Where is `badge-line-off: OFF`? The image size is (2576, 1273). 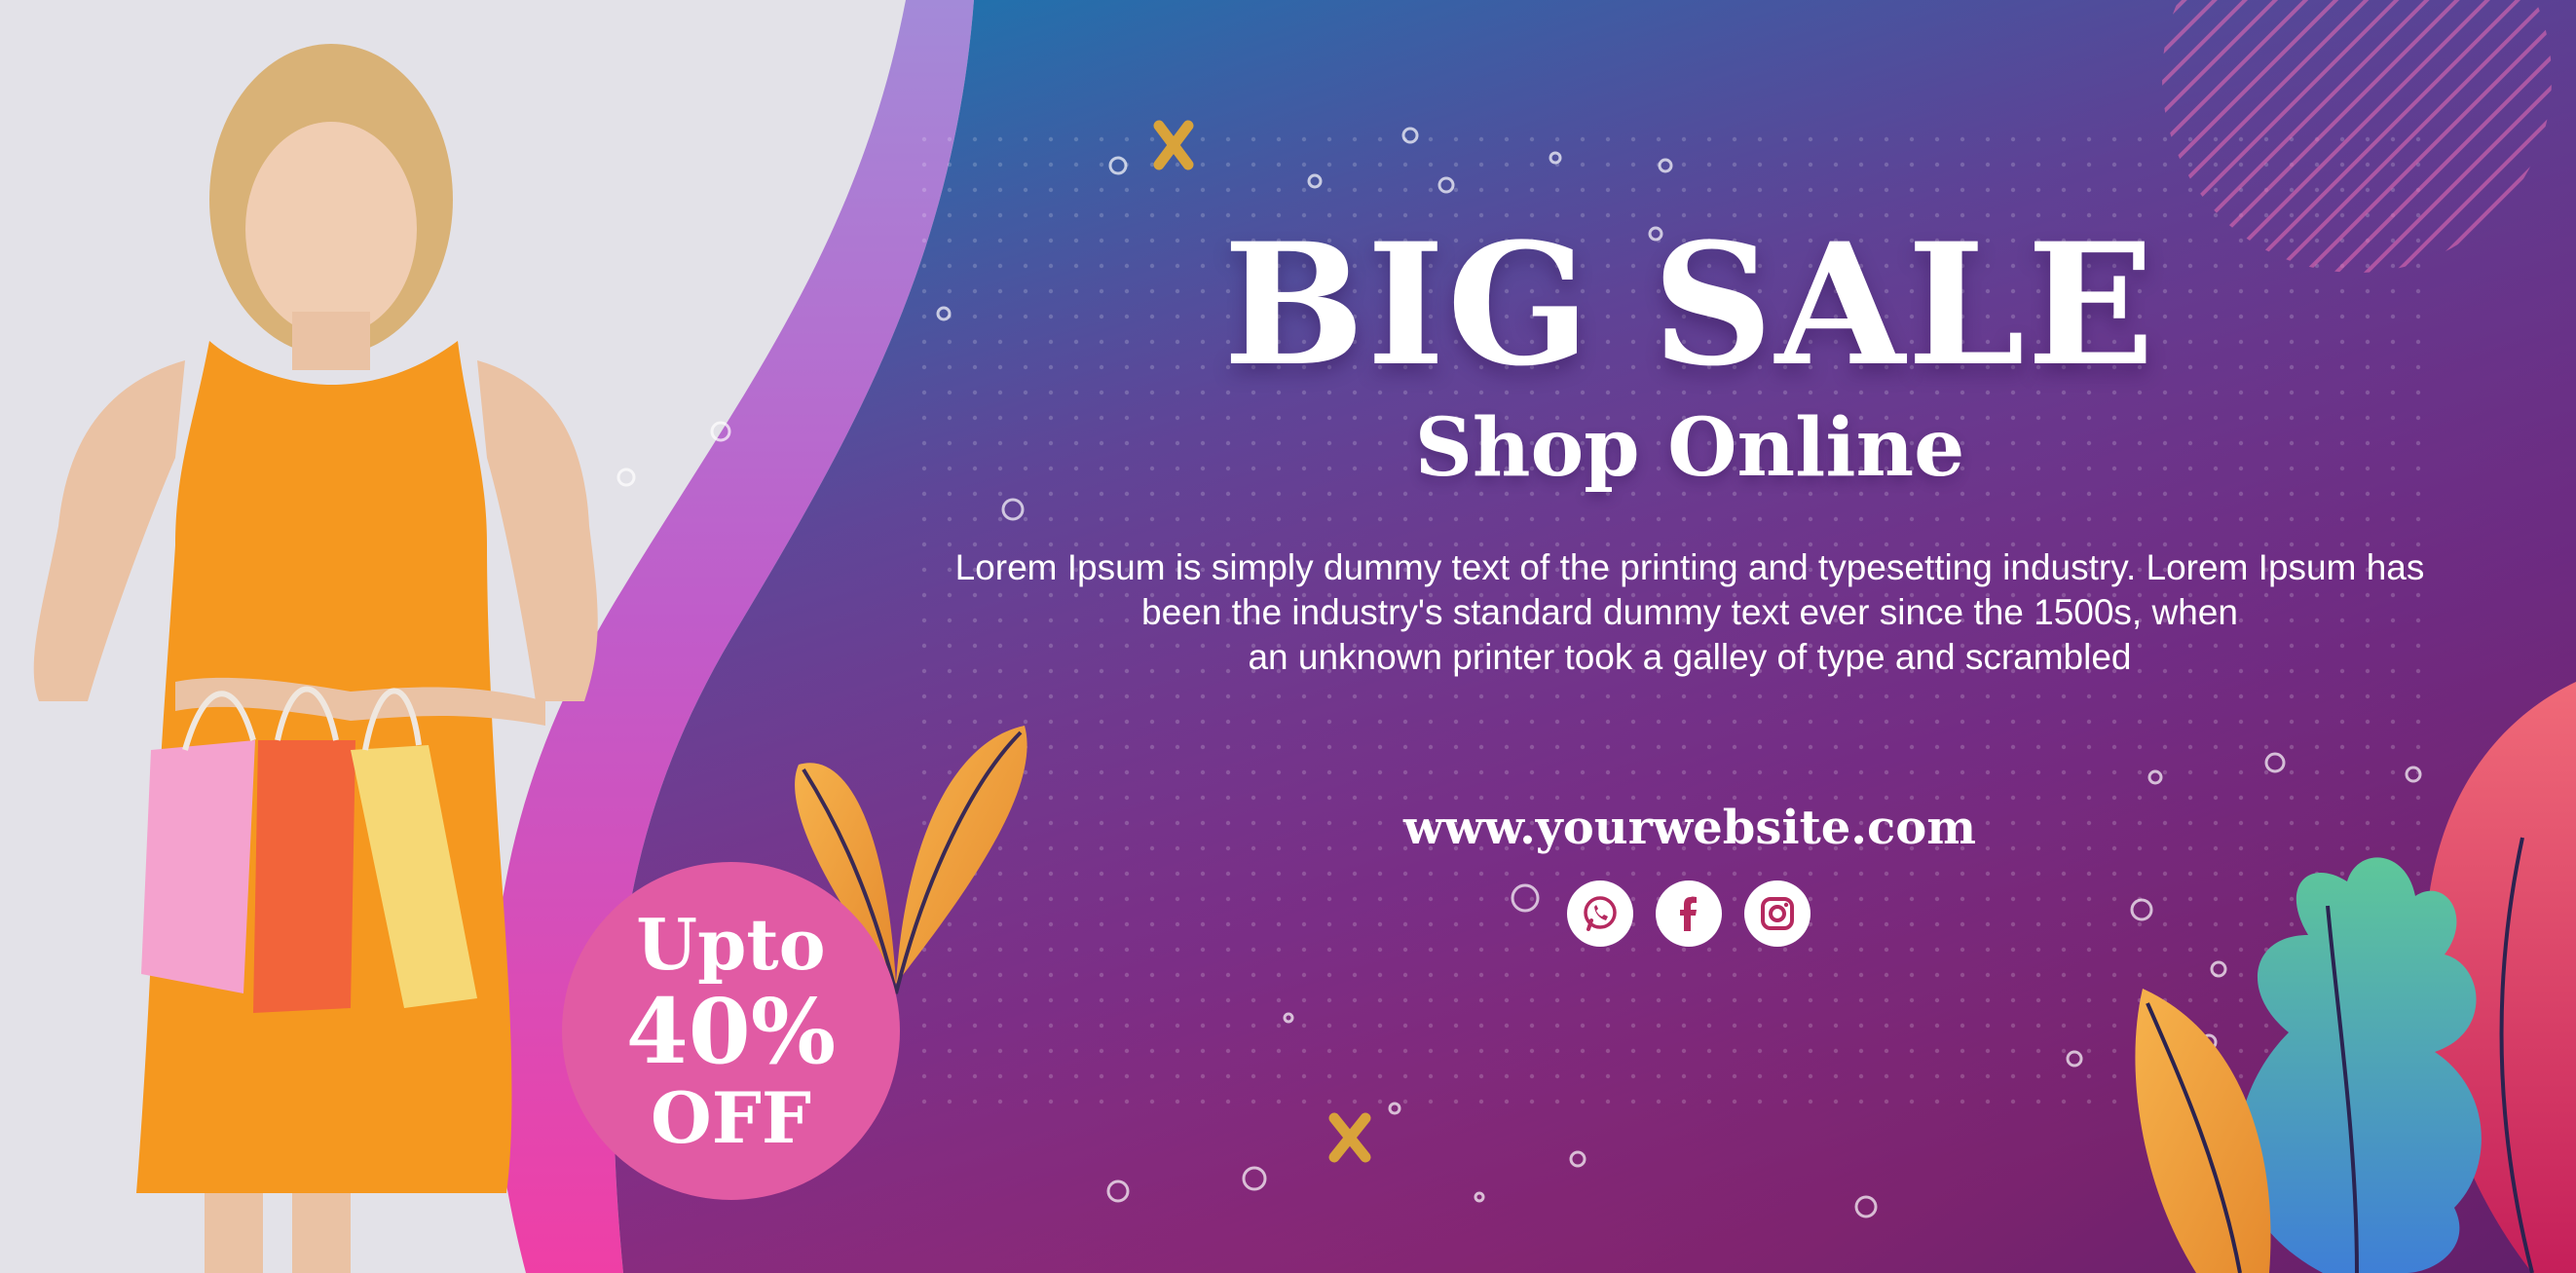
badge-line-off: OFF is located at coordinates (731, 1117).